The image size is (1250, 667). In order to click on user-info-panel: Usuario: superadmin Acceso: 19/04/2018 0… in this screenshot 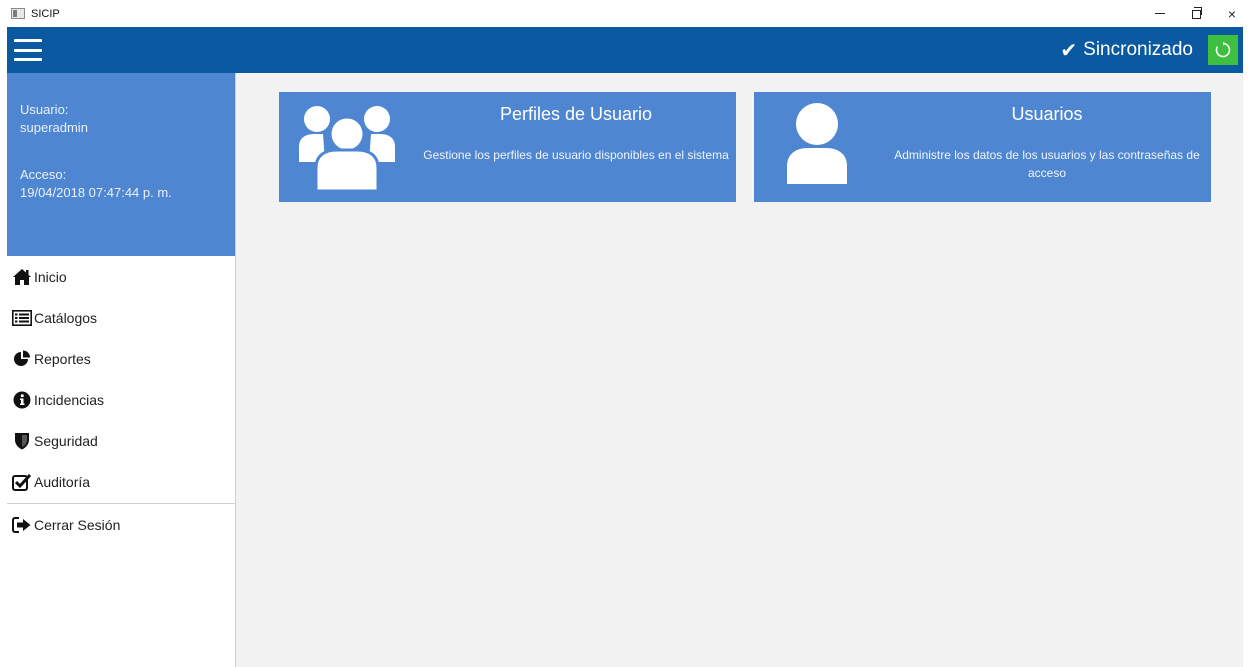, I will do `click(121, 164)`.